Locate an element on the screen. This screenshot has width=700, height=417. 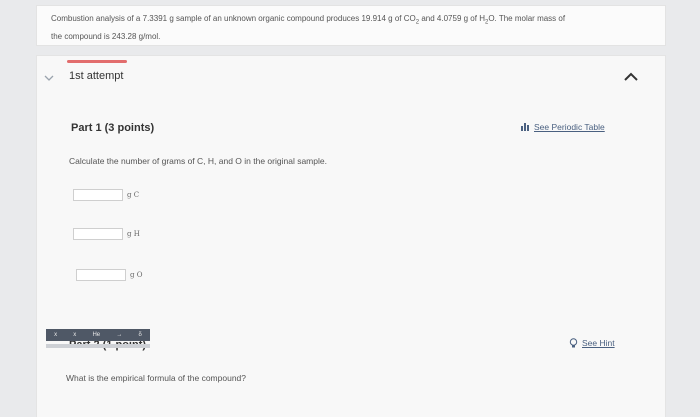
subscript: 2 is located at coordinates (417, 22).